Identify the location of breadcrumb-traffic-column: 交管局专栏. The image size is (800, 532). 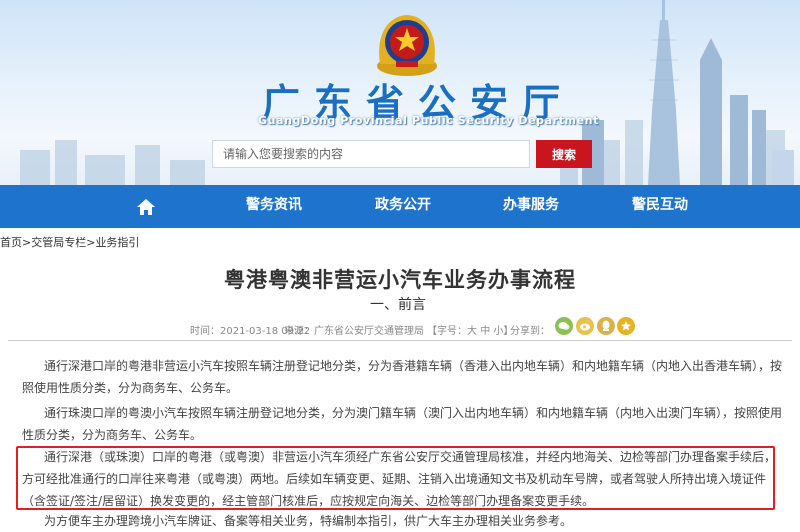
(58, 242).